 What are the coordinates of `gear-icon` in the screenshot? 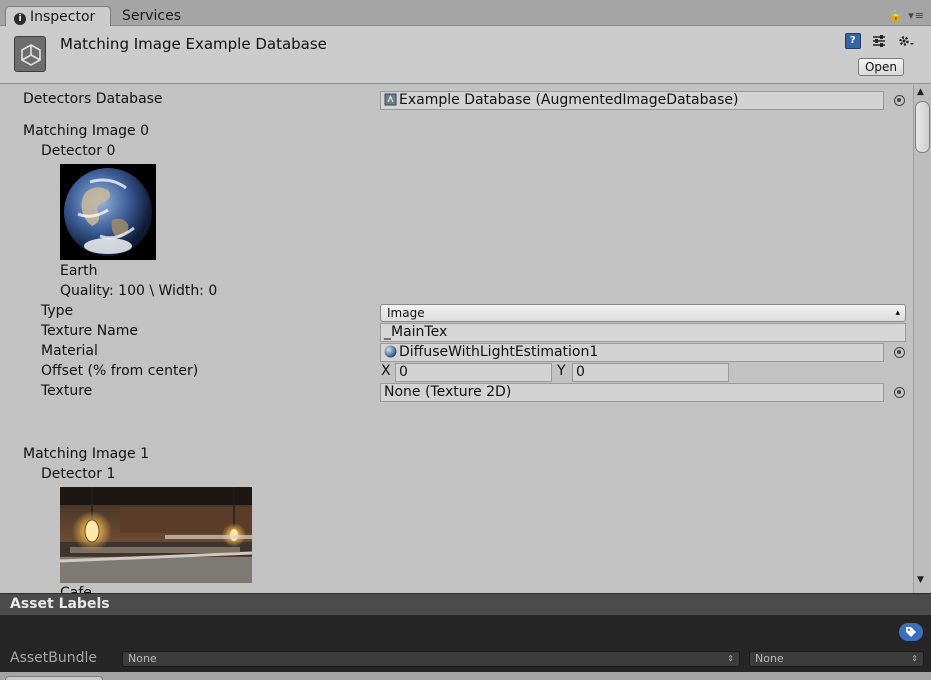 It's located at (905, 41).